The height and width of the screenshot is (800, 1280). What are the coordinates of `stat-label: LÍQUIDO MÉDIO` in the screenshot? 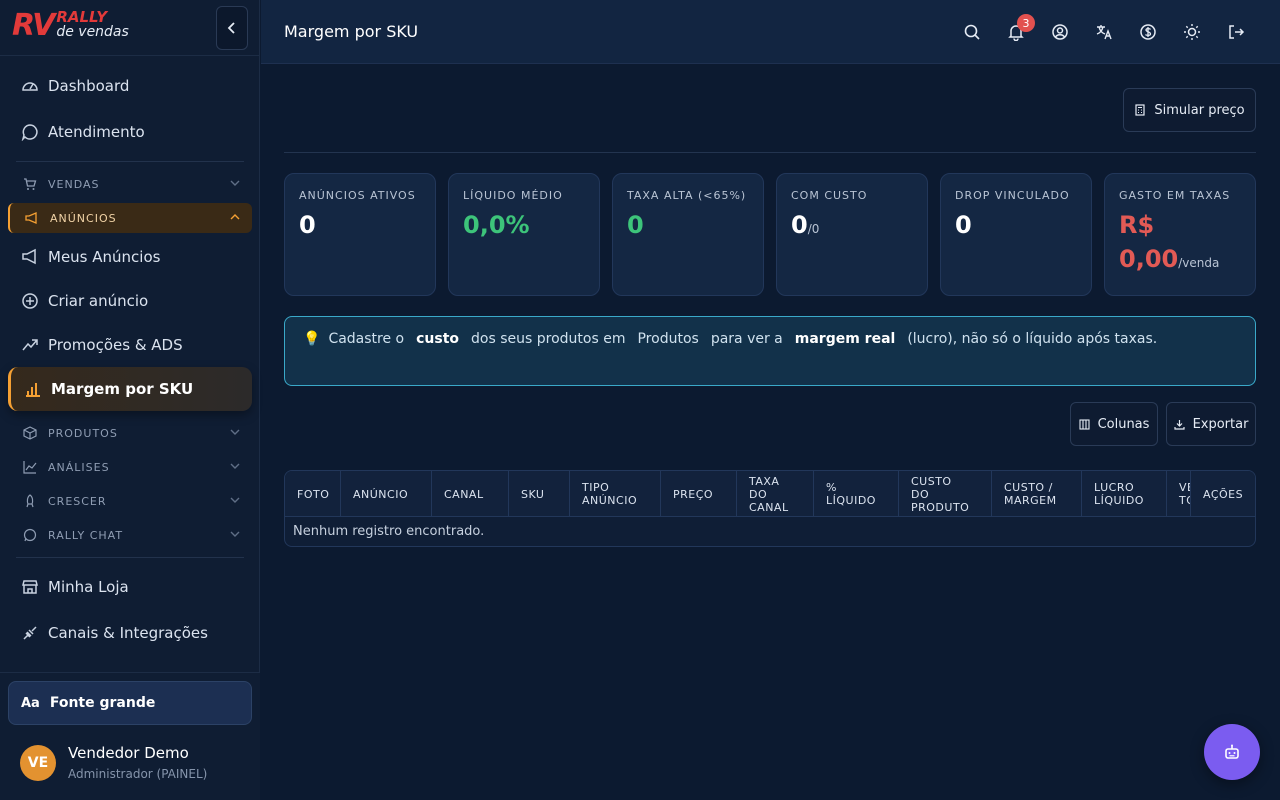 It's located at (513, 195).